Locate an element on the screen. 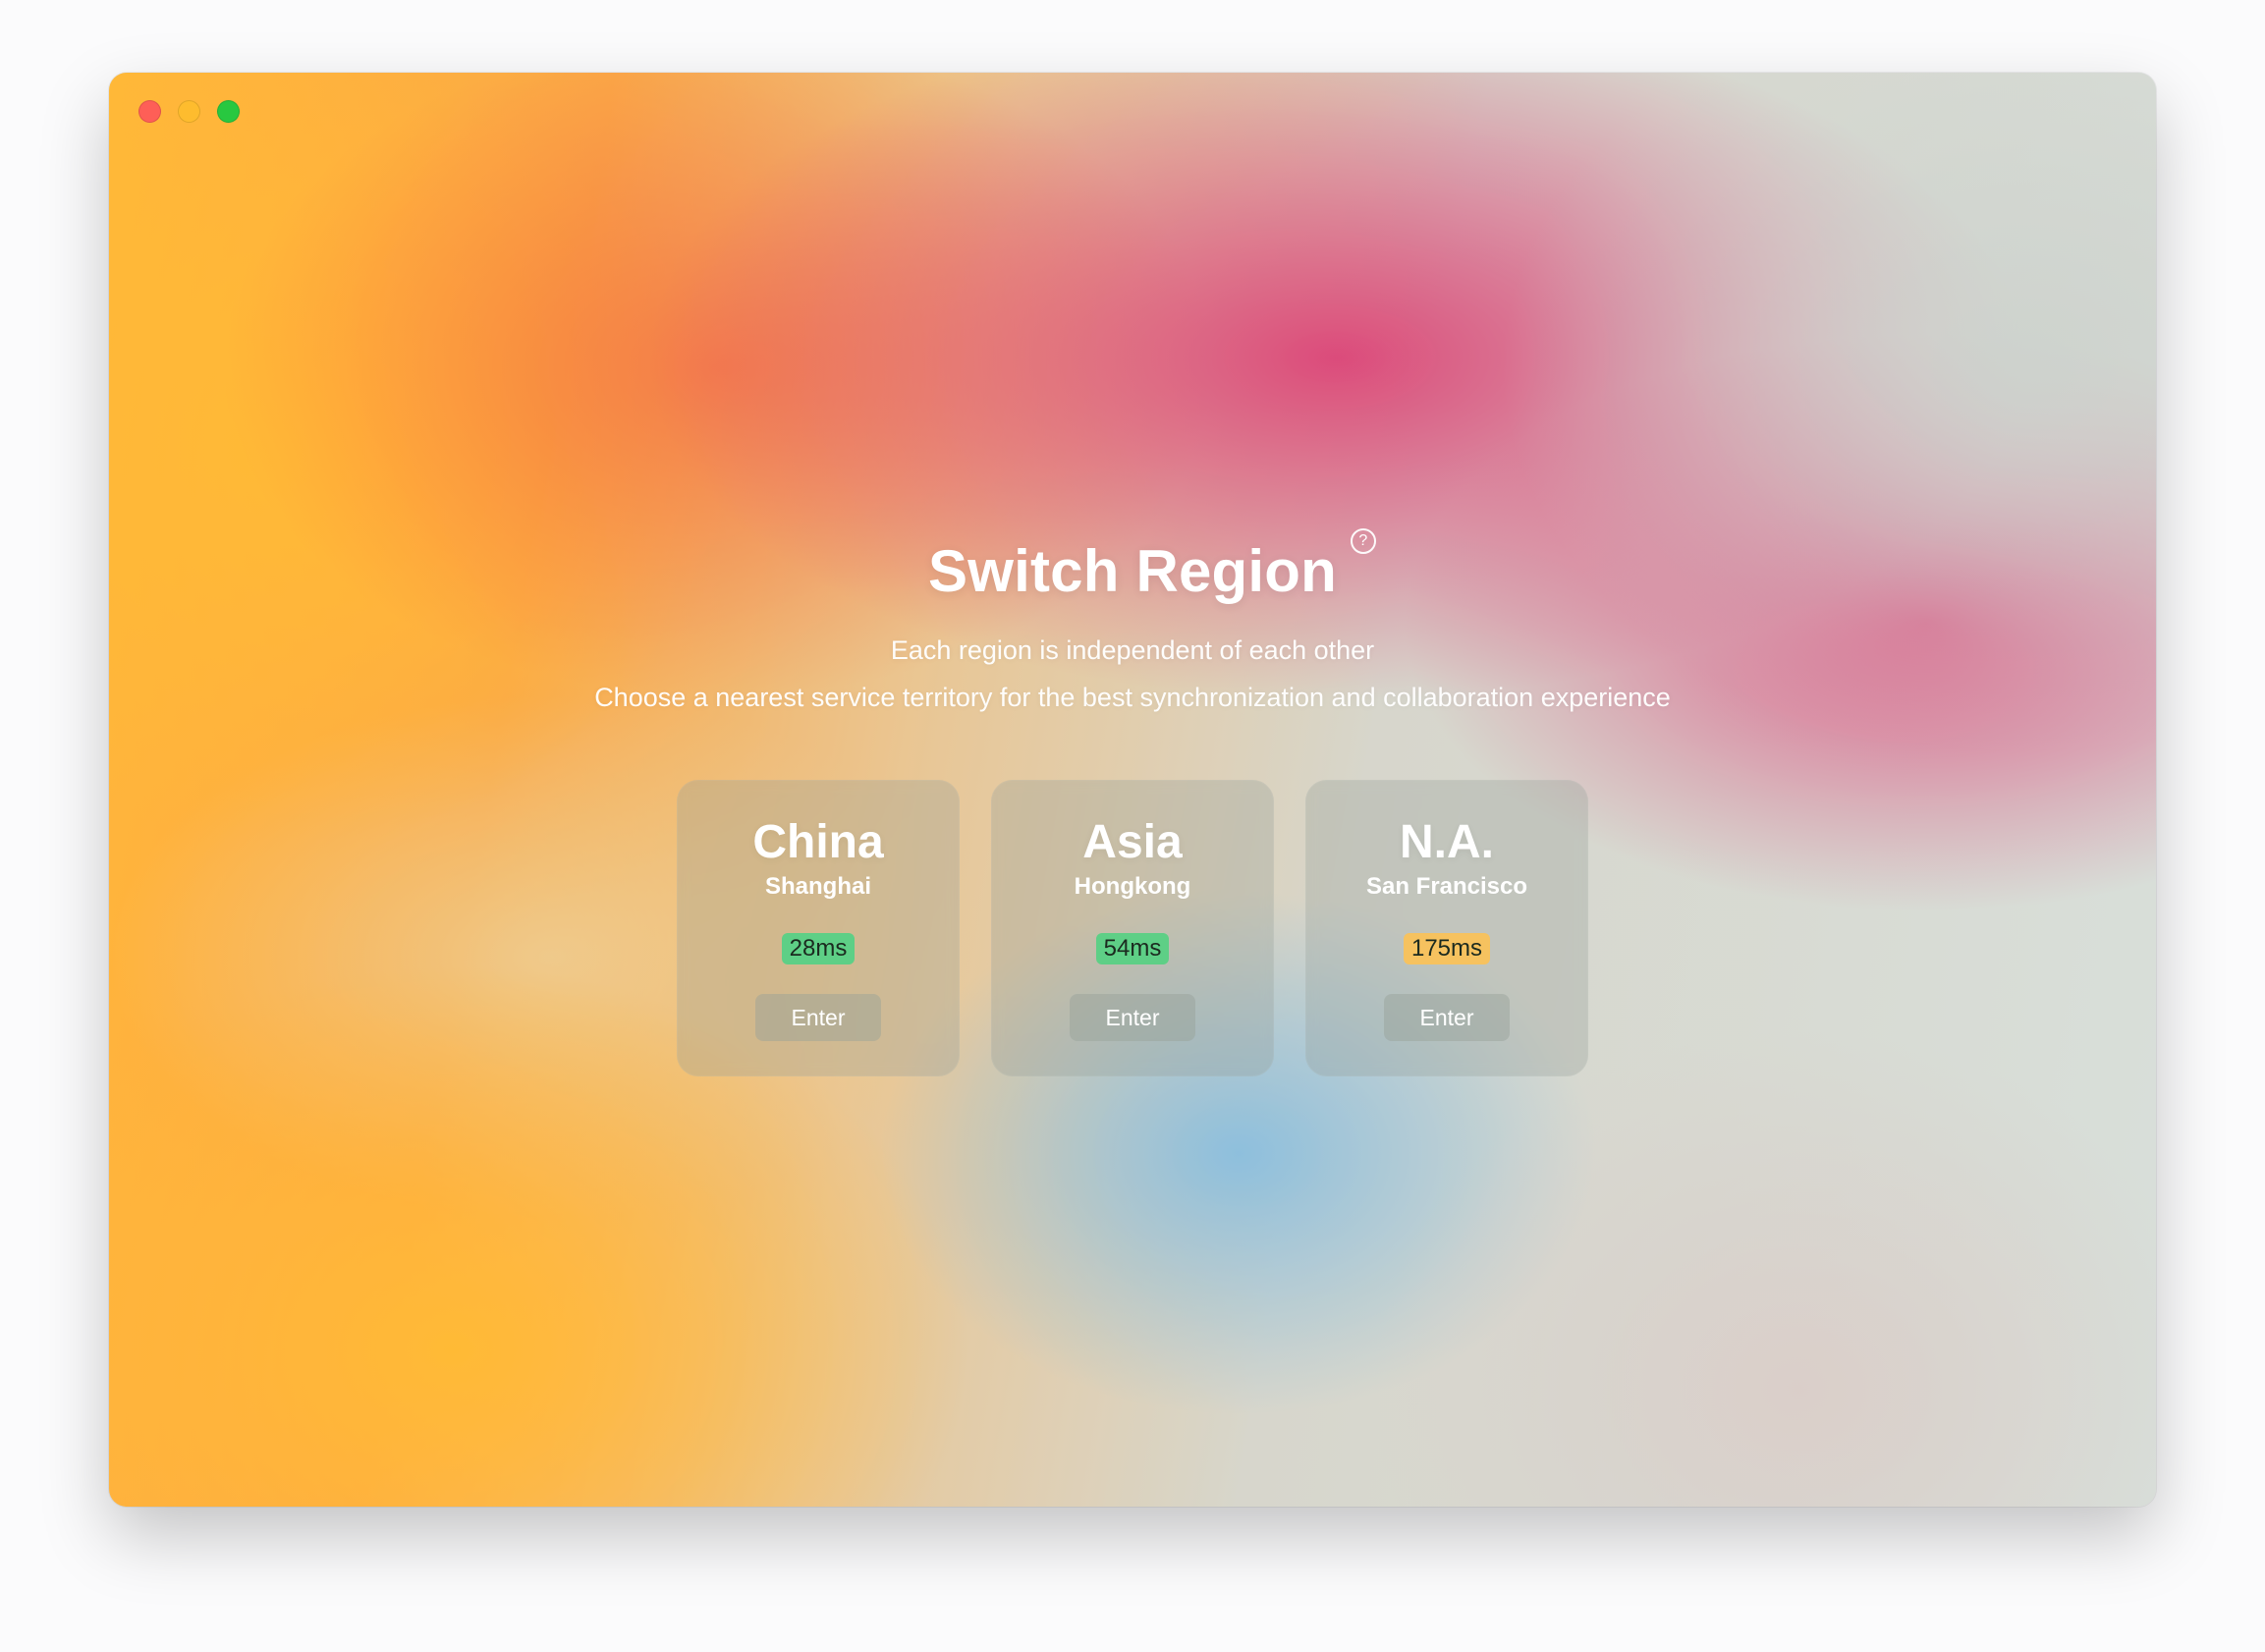  page-title-text: Switch Region is located at coordinates (1132, 571).